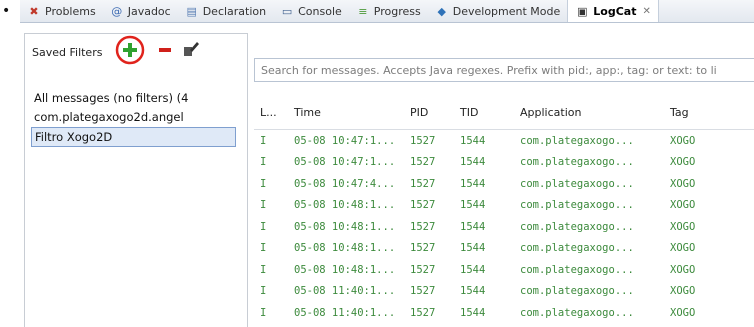 This screenshot has width=754, height=327. Describe the element at coordinates (397, 11) in the screenshot. I see `tab-label: Progress` at that location.